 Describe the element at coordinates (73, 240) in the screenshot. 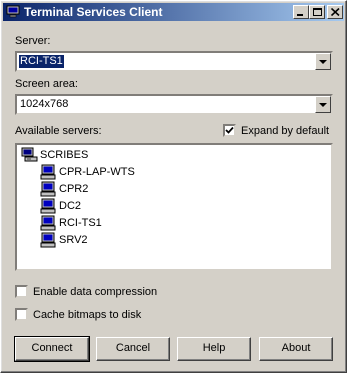

I see `server-name: SRV2` at that location.